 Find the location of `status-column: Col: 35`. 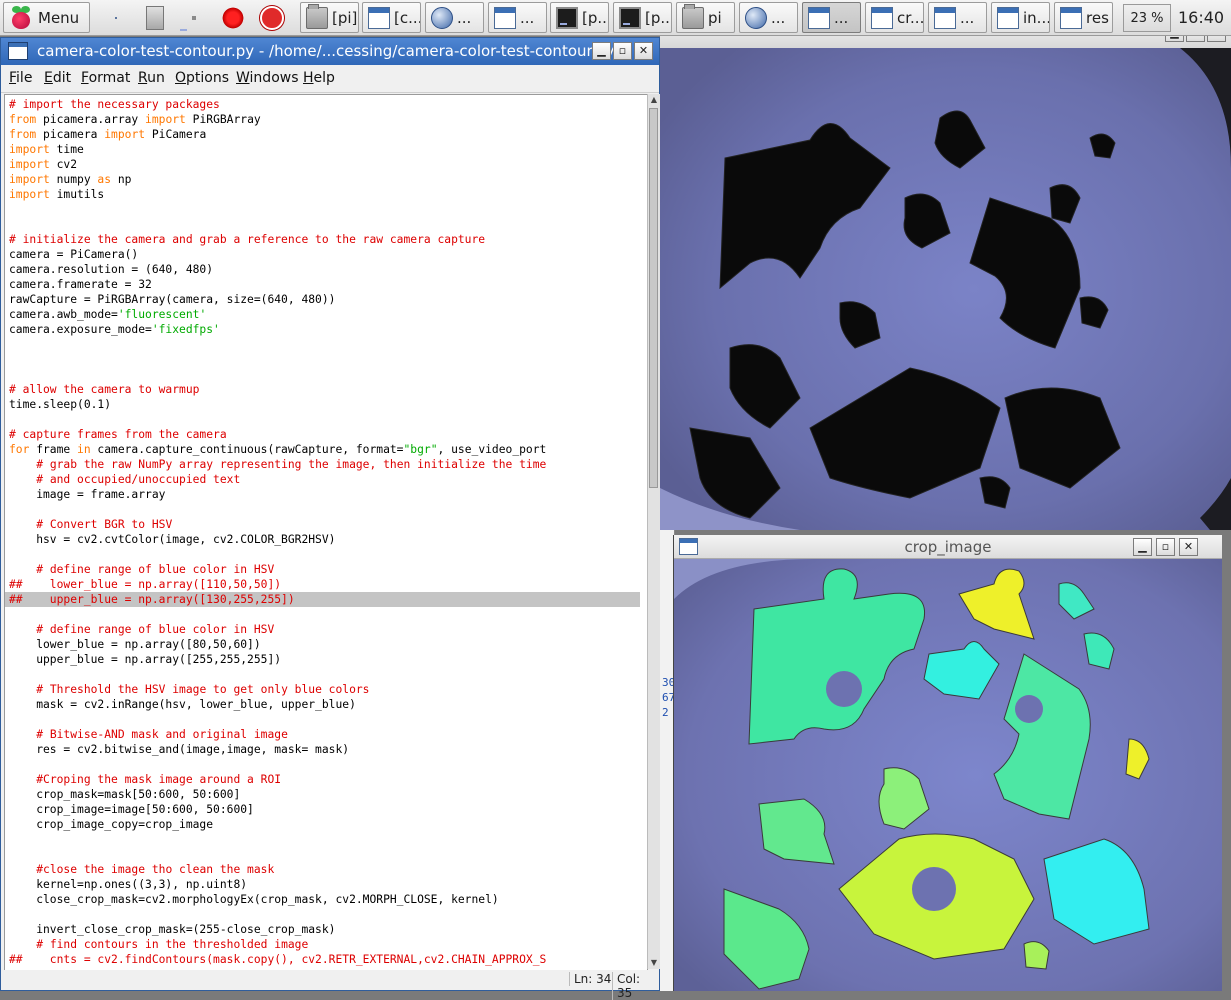

status-column: Col: 35 is located at coordinates (635, 986).